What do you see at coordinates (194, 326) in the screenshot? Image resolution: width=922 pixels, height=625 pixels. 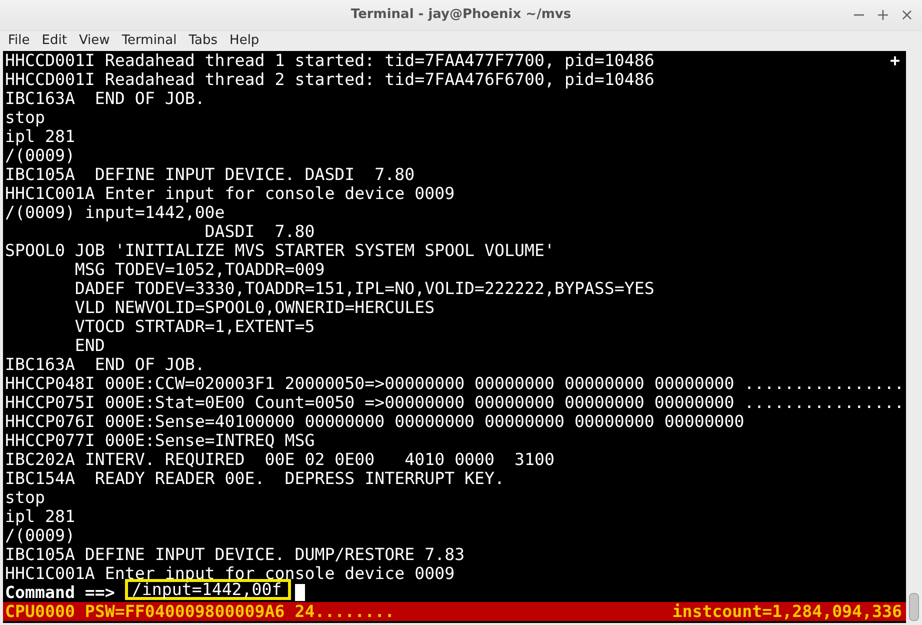 I see `terminal-line: VTOCD STRTADR=1,EXTENT=5` at bounding box center [194, 326].